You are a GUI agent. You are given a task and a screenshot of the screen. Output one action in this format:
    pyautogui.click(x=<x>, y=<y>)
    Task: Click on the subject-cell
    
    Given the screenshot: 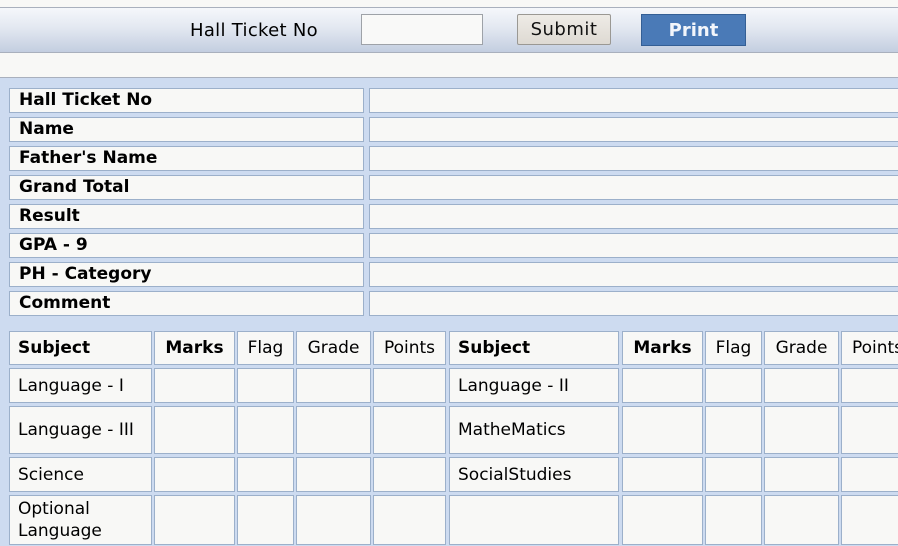 What is the action you would take?
    pyautogui.click(x=534, y=520)
    